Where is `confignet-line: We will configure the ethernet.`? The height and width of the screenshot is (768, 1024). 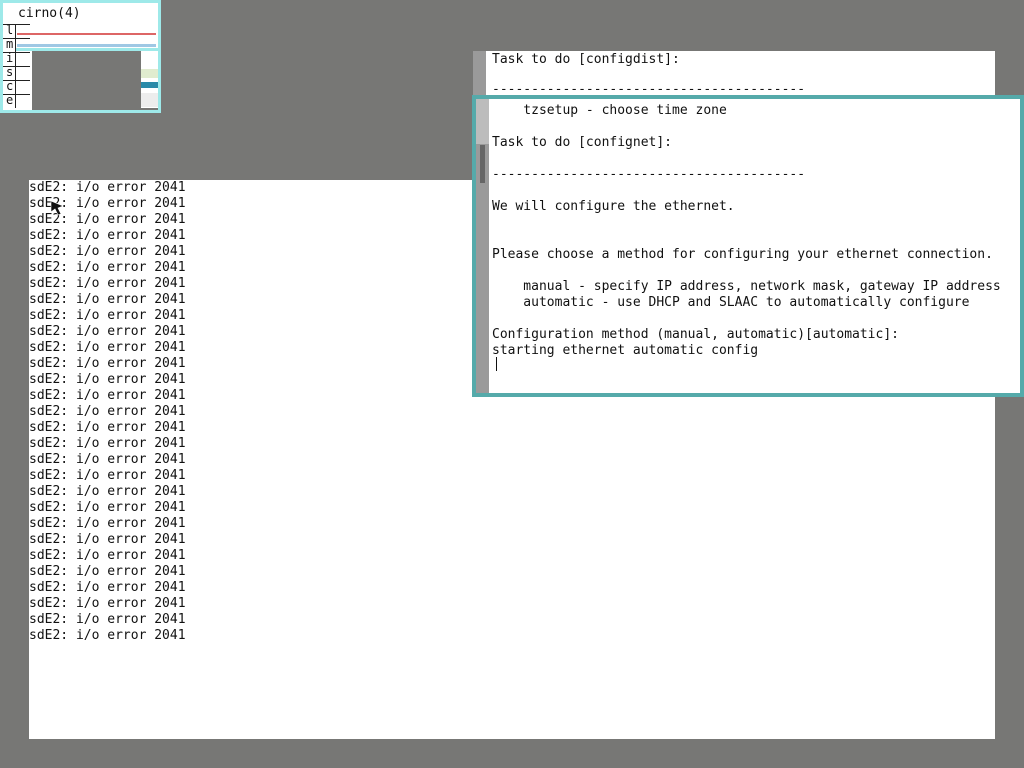
confignet-line: We will configure the ethernet. is located at coordinates (613, 206).